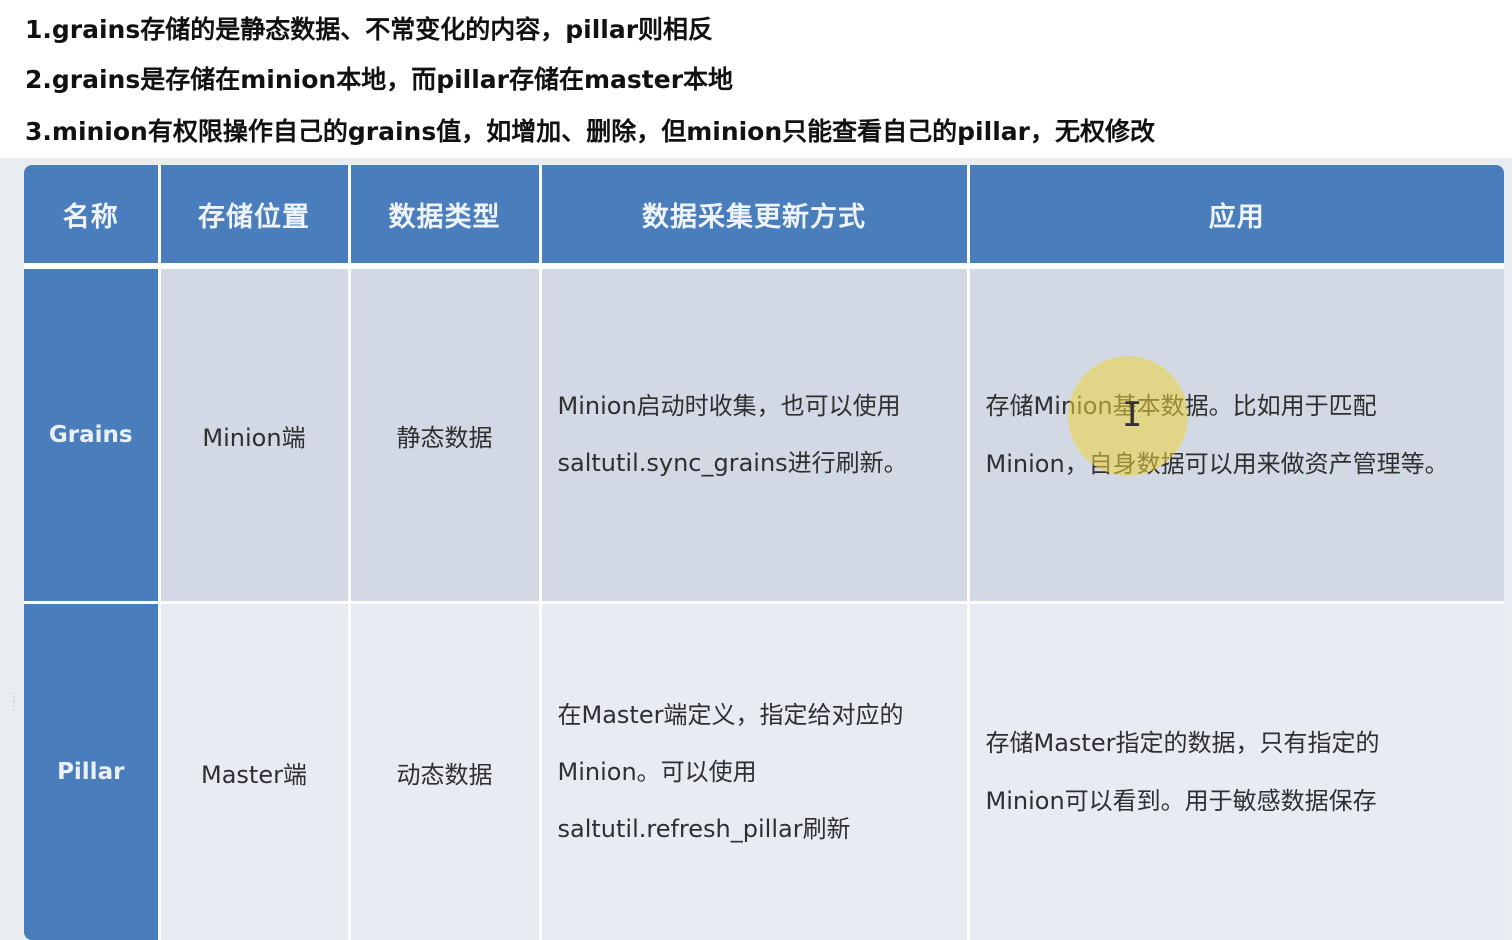 The width and height of the screenshot is (1512, 940). I want to click on usage-line: Minion，自身数据可以用来做资产管理等。, so click(1217, 464).